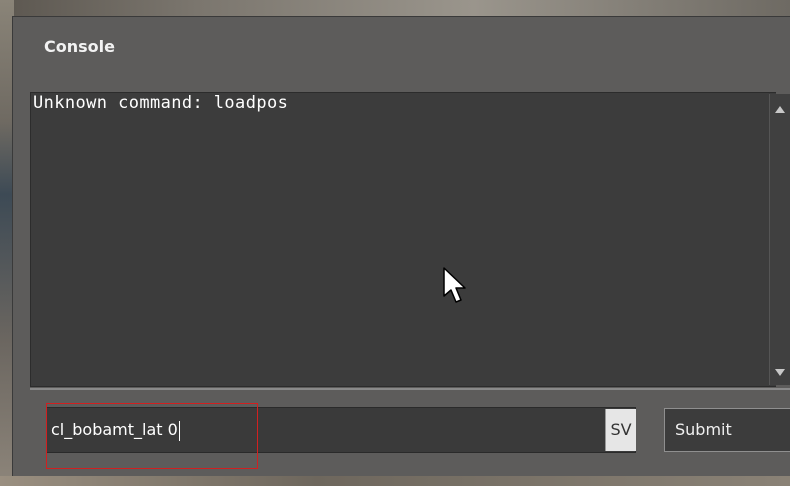 The image size is (790, 486). What do you see at coordinates (780, 372) in the screenshot?
I see `scroll-down-icon` at bounding box center [780, 372].